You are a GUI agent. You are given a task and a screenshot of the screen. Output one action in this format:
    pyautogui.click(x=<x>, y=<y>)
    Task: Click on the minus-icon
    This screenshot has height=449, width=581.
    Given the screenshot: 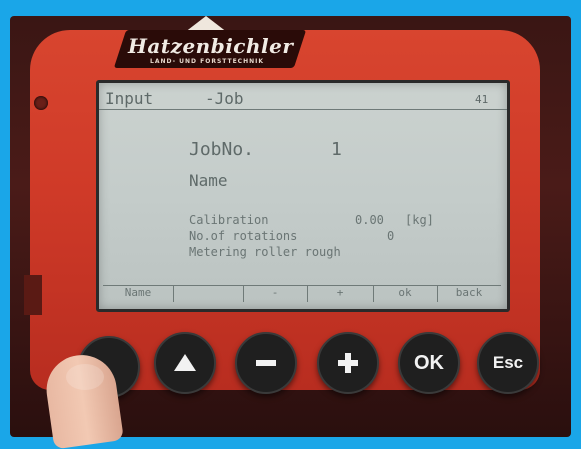 What is the action you would take?
    pyautogui.click(x=266, y=363)
    